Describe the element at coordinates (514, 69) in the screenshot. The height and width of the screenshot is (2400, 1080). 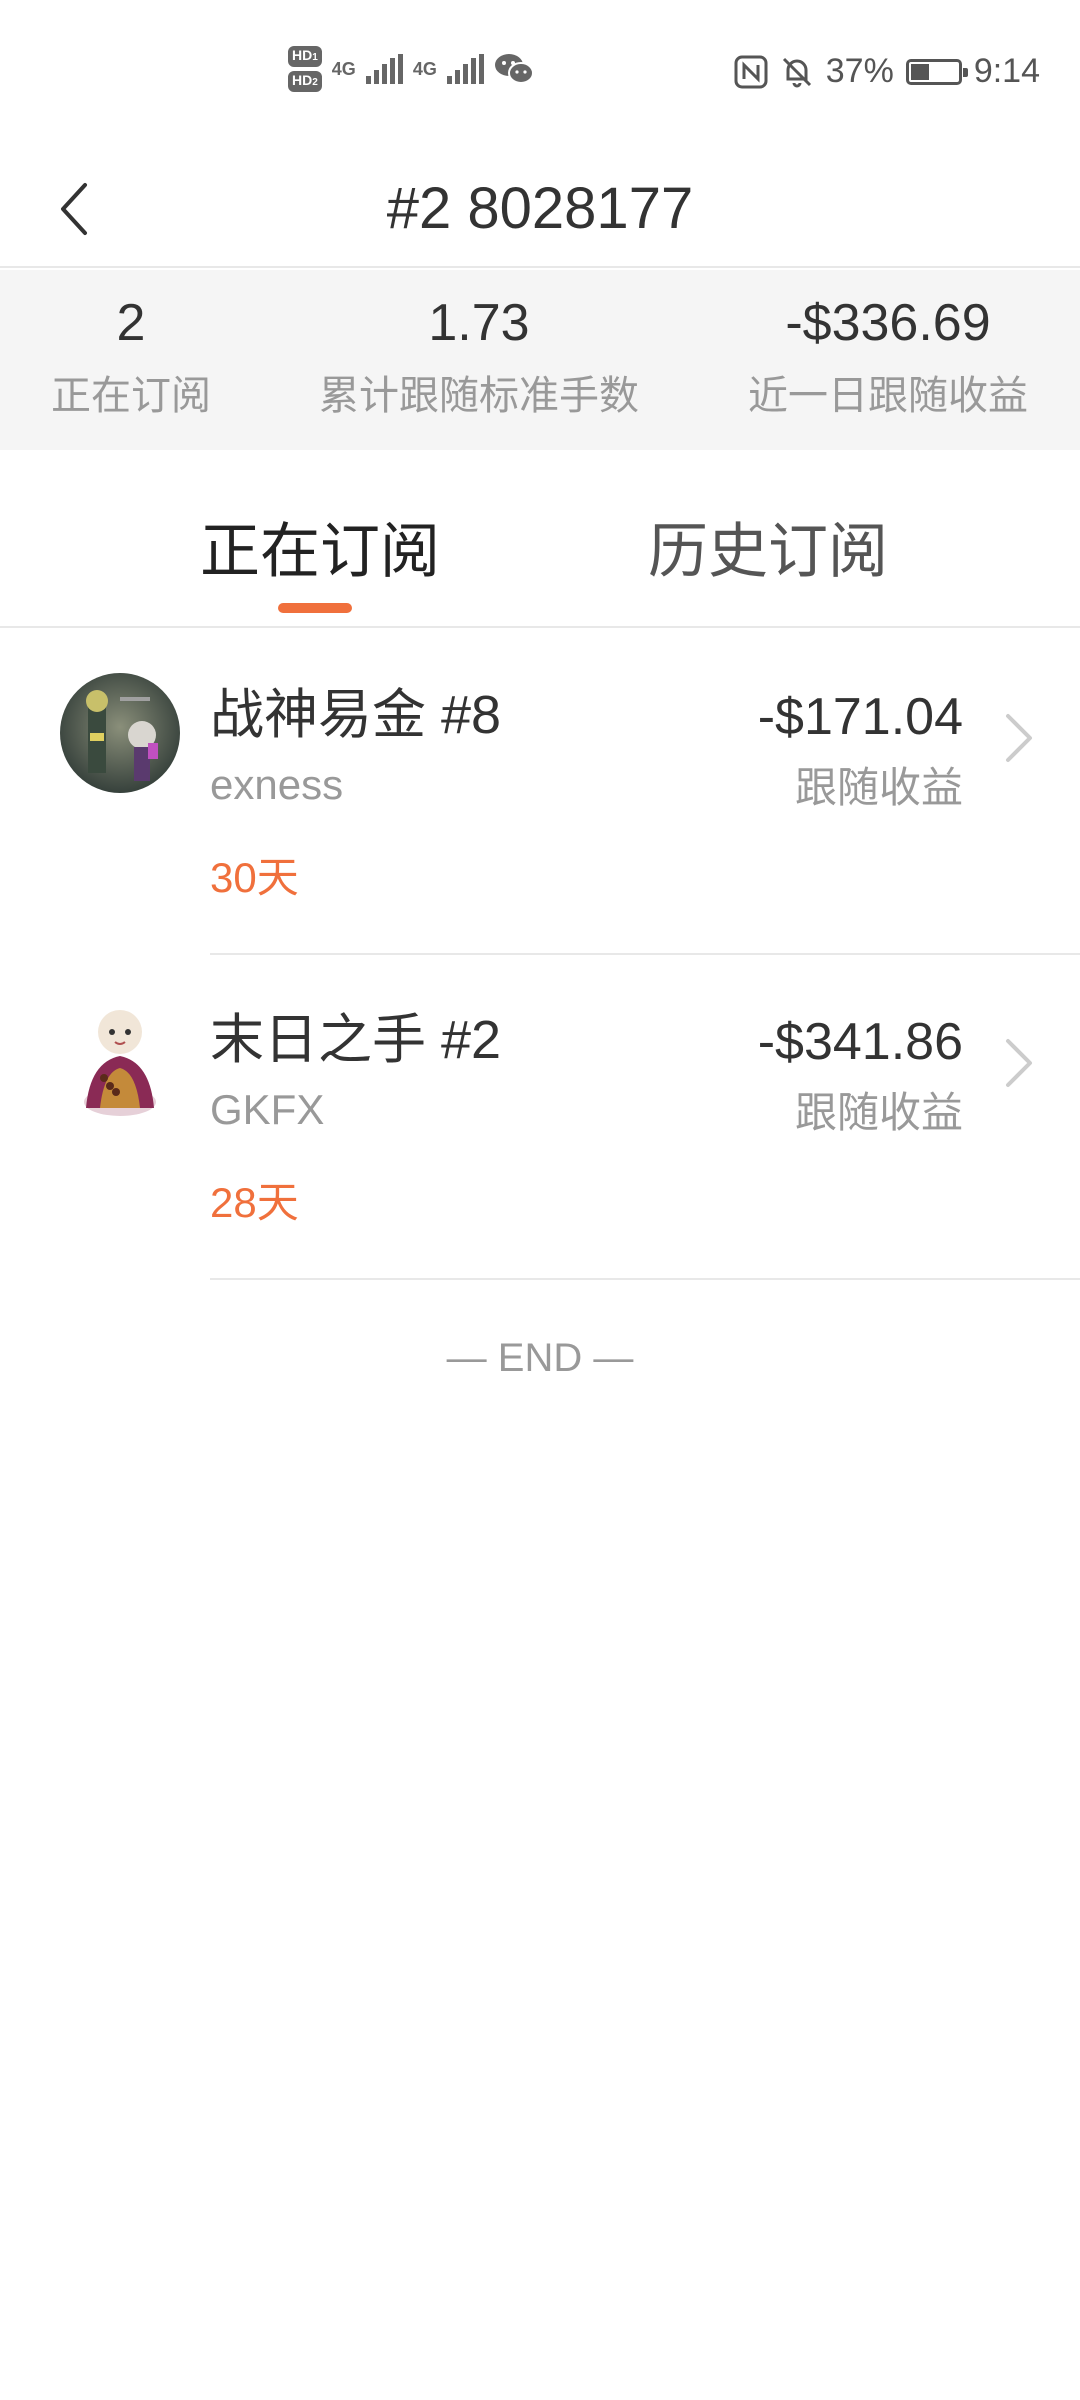
I see `wechat-icon` at that location.